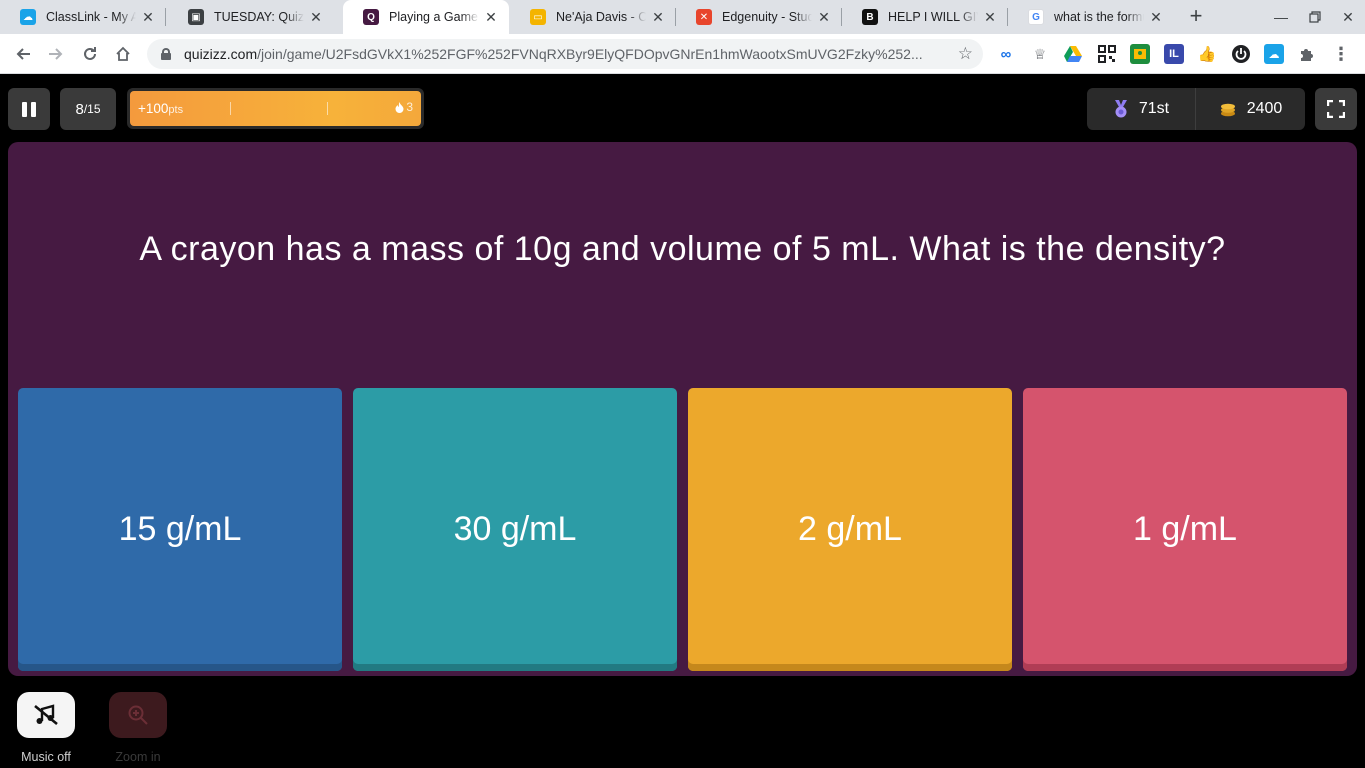 This screenshot has width=1365, height=768. What do you see at coordinates (23, 54) in the screenshot?
I see `back-arrow-icon` at bounding box center [23, 54].